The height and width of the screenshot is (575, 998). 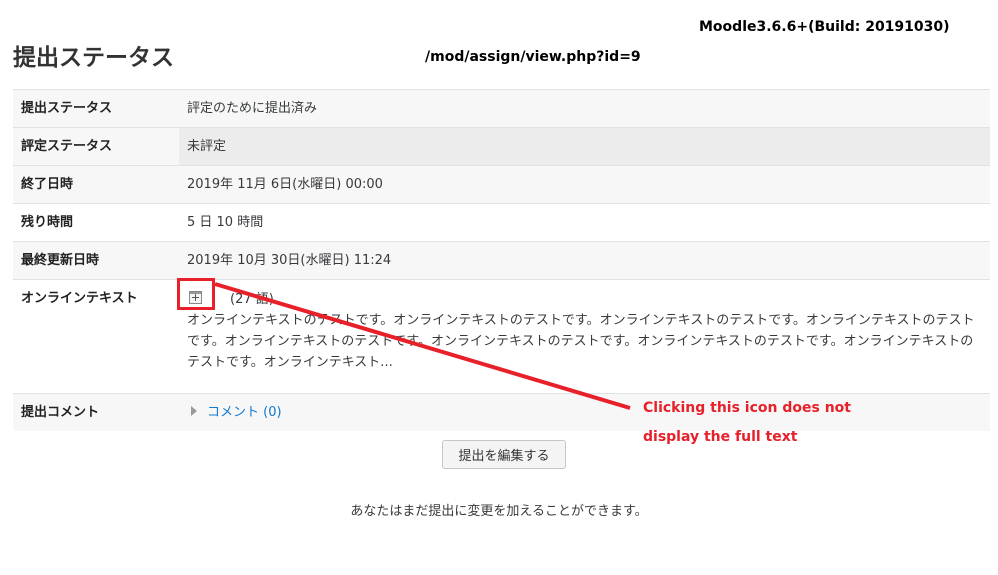 What do you see at coordinates (96, 412) in the screenshot?
I see `submission-comments-label: 提出コメント` at bounding box center [96, 412].